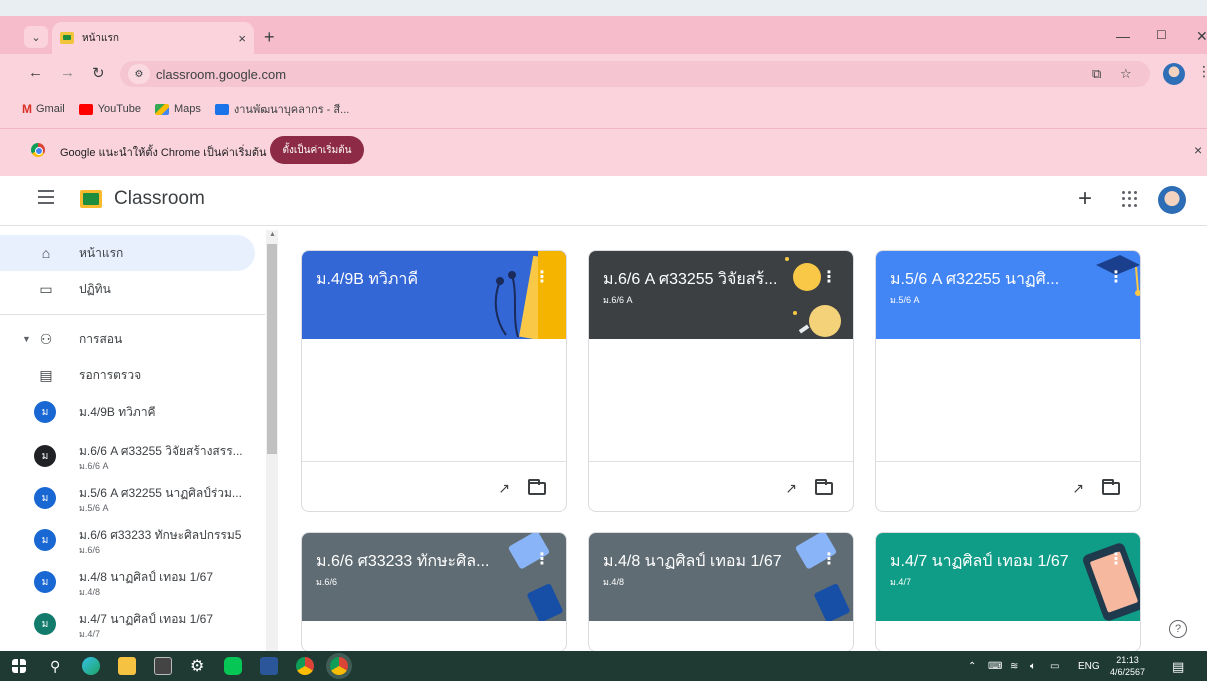  What do you see at coordinates (19, 666) in the screenshot?
I see `windows-start-icon` at bounding box center [19, 666].